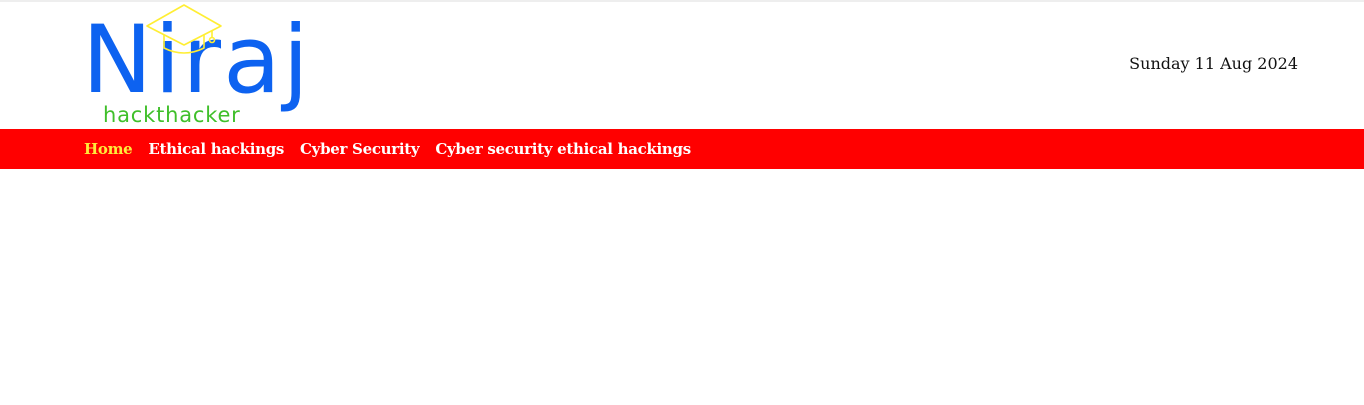  I want to click on nav-item-cyber-security: Cyber Security, so click(360, 149).